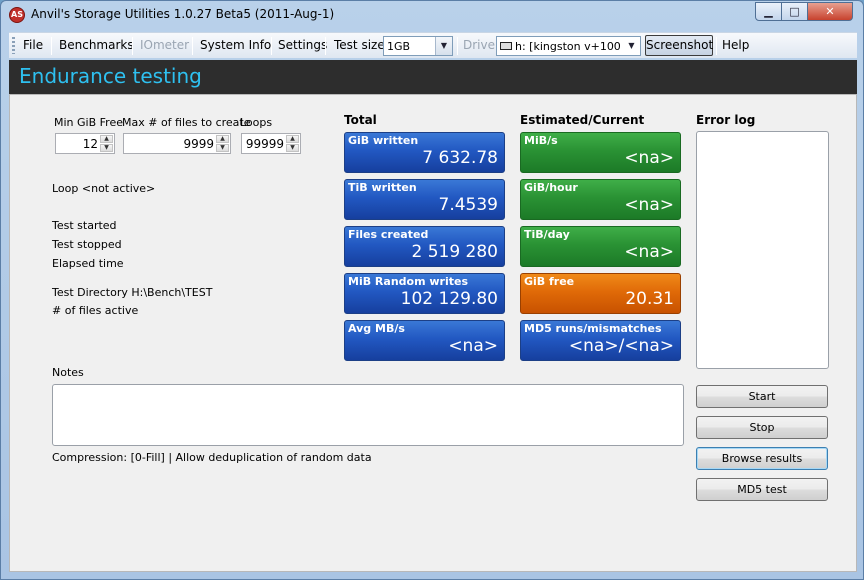  What do you see at coordinates (186, 122) in the screenshot?
I see `max-files-label: Max # of files to create` at bounding box center [186, 122].